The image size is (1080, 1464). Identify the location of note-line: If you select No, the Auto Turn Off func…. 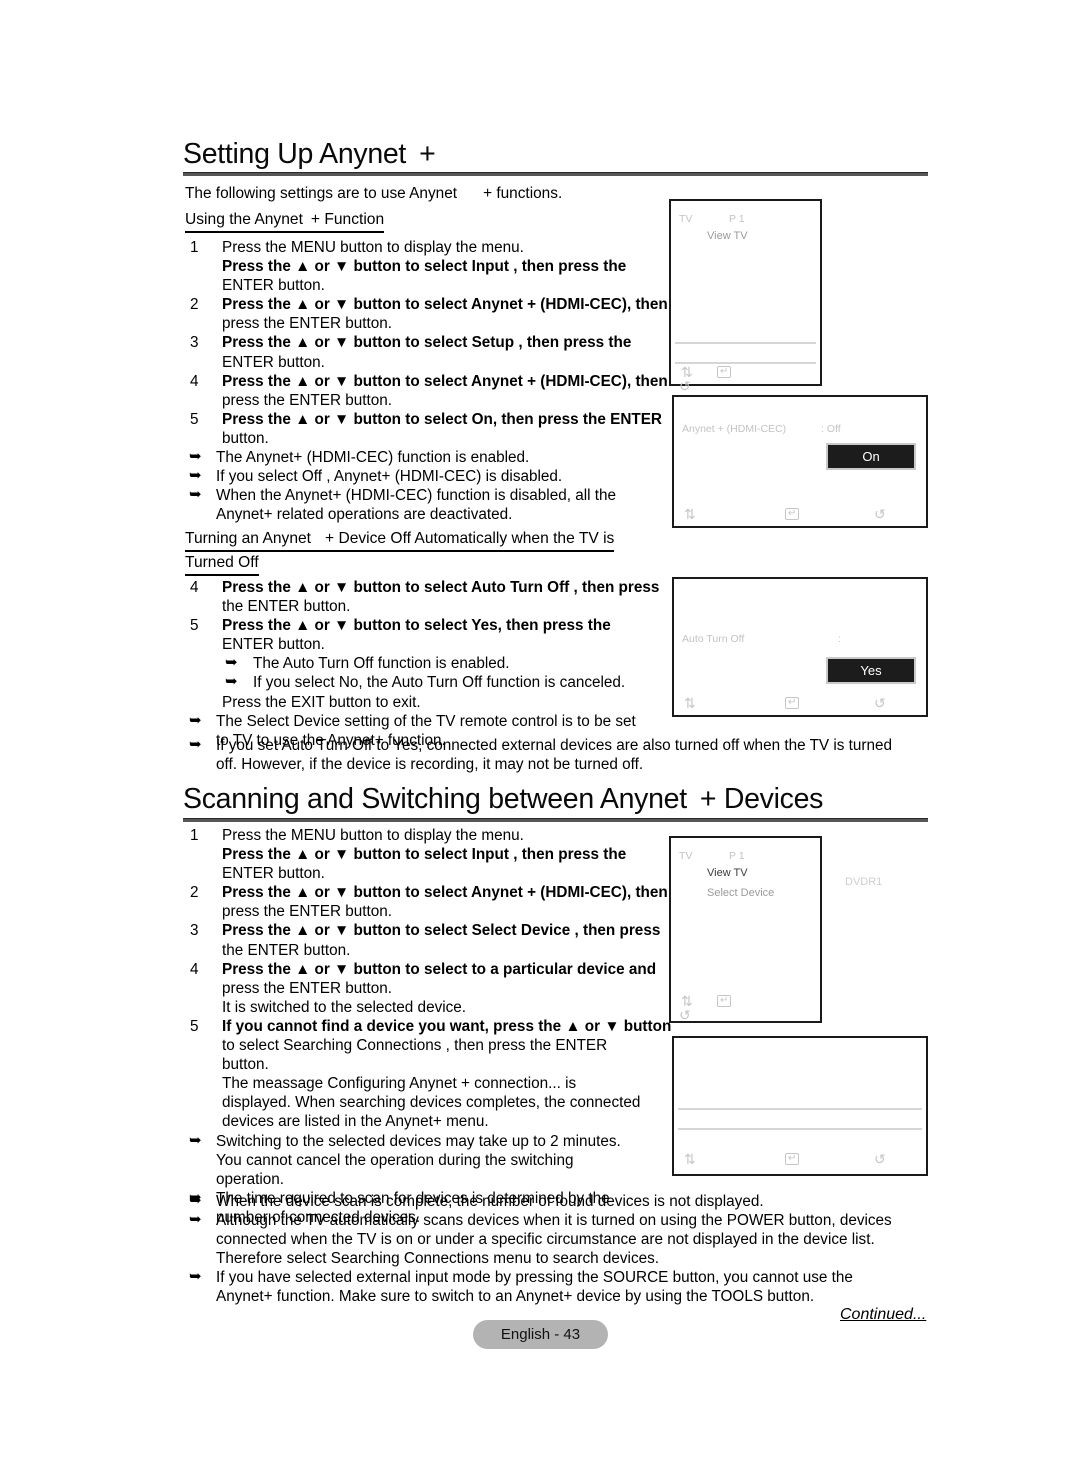
(439, 683).